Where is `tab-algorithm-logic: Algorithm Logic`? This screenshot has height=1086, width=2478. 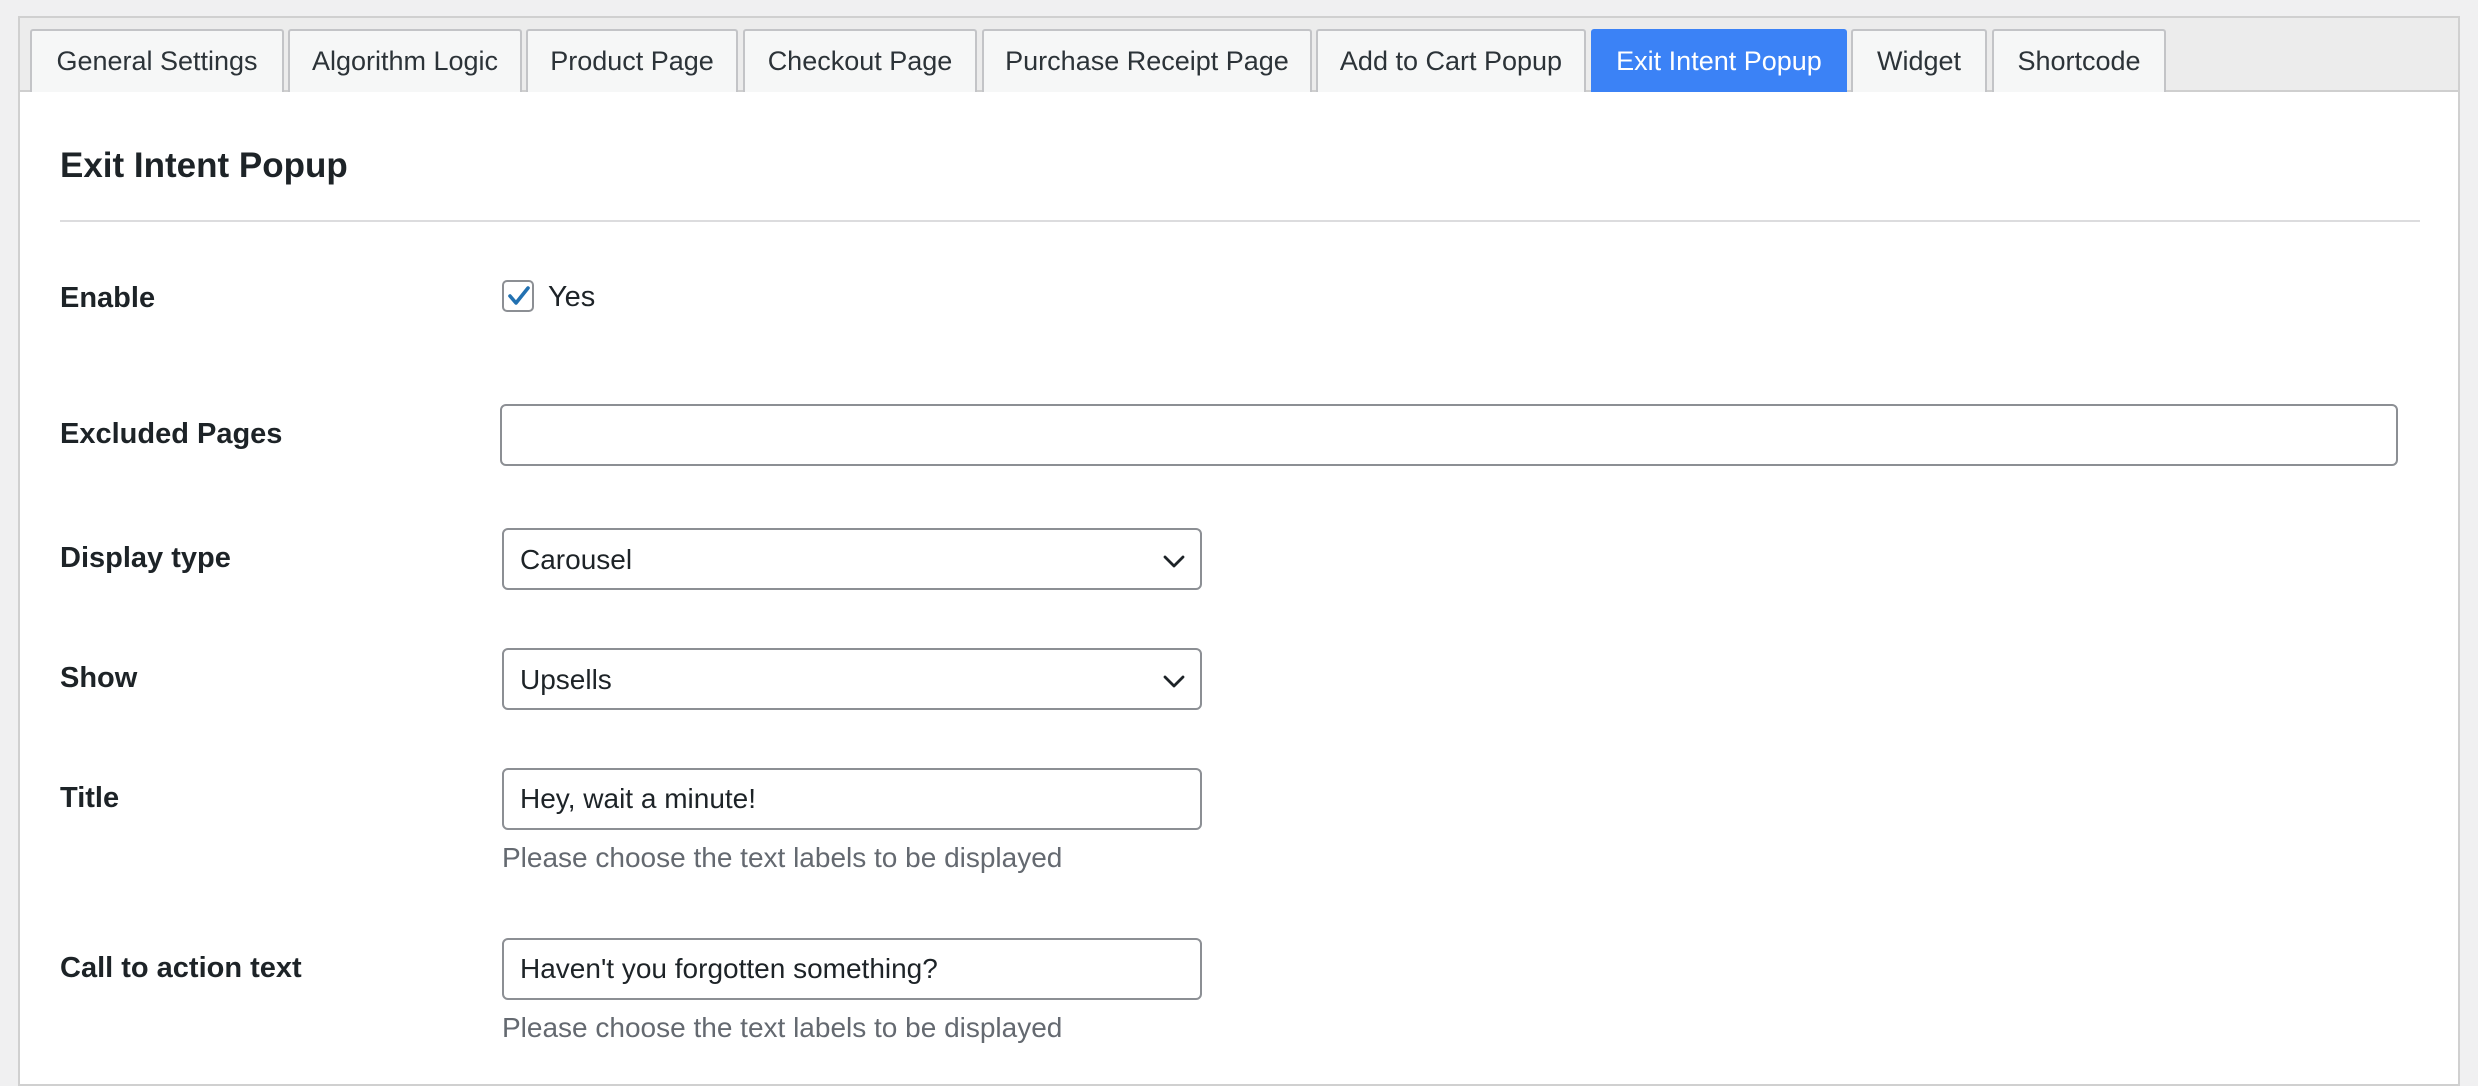
tab-algorithm-logic: Algorithm Logic is located at coordinates (405, 60).